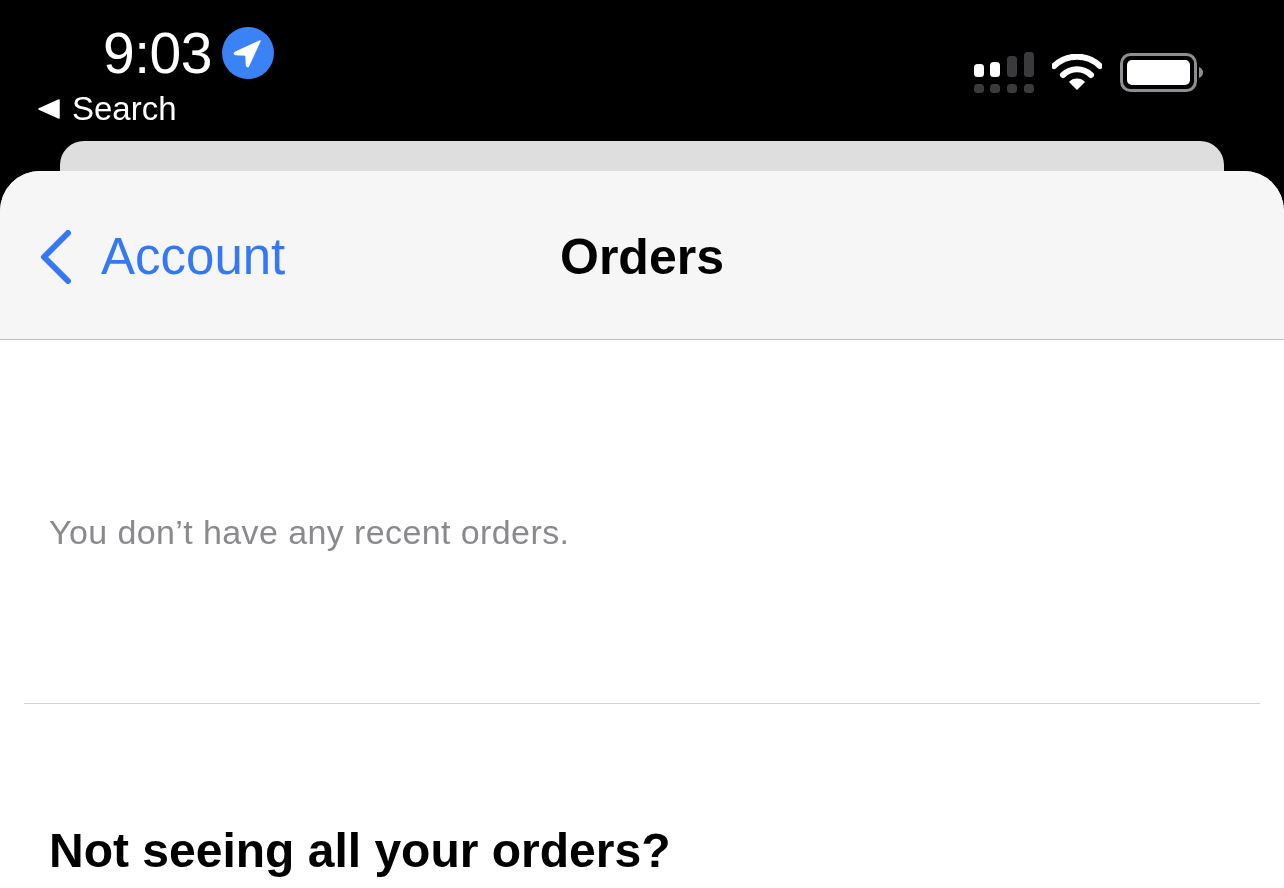  What do you see at coordinates (157, 53) in the screenshot?
I see `status-time: 9:03` at bounding box center [157, 53].